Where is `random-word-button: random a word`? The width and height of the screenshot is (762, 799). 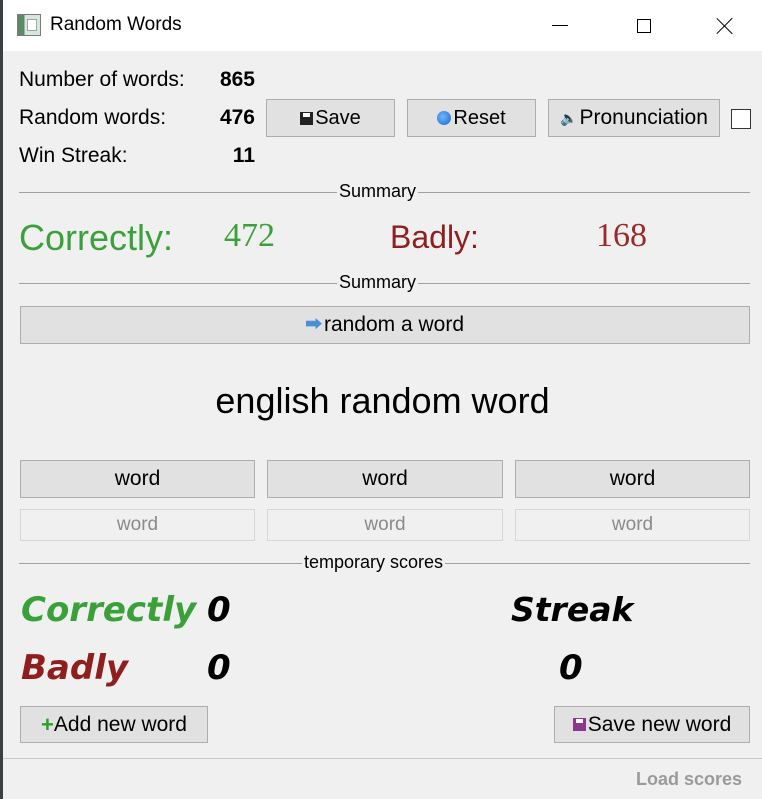
random-word-button: random a word is located at coordinates (385, 325).